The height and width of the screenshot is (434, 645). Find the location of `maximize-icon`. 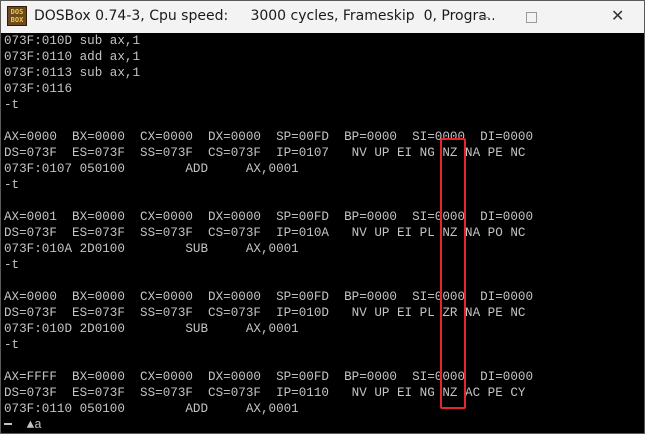

maximize-icon is located at coordinates (531, 17).